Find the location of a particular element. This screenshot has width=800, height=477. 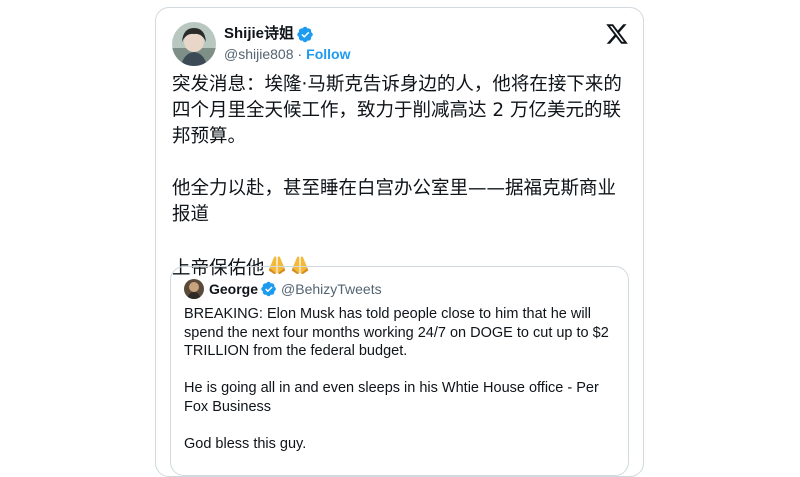

author-name: Shijie诗姐 is located at coordinates (259, 34).